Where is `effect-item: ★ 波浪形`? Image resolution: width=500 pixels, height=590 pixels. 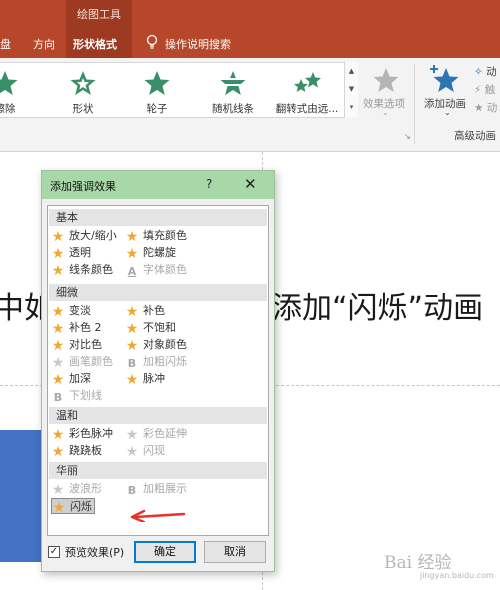
effect-item: ★ 波浪形 is located at coordinates (76, 489).